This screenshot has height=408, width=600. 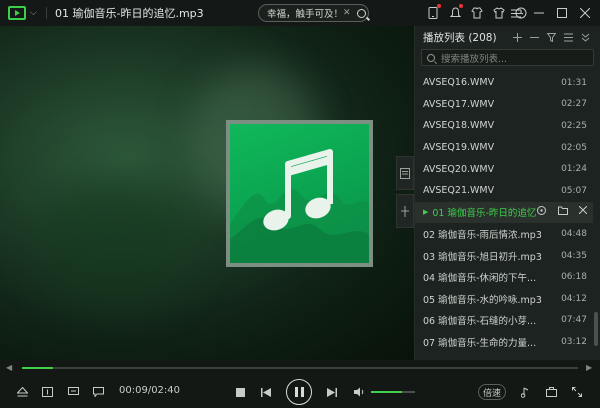 What do you see at coordinates (477, 13) in the screenshot?
I see `skin-icon` at bounding box center [477, 13].